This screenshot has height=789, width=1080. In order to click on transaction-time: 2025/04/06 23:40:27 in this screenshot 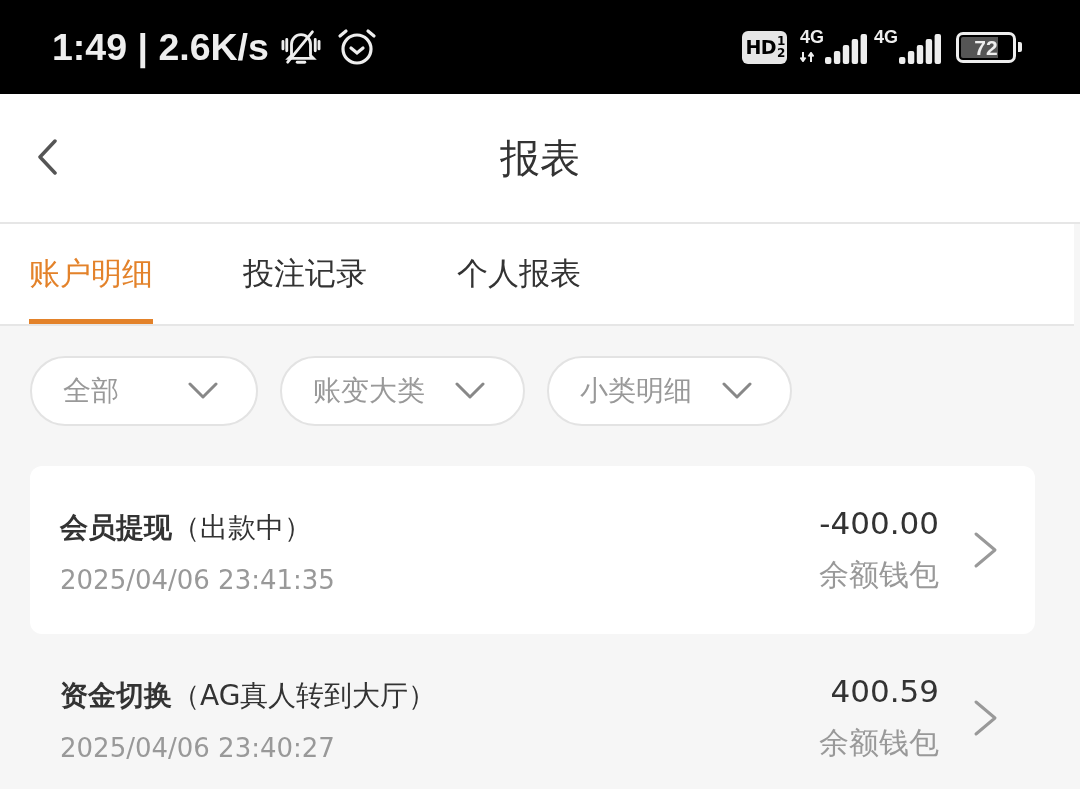, I will do `click(198, 748)`.